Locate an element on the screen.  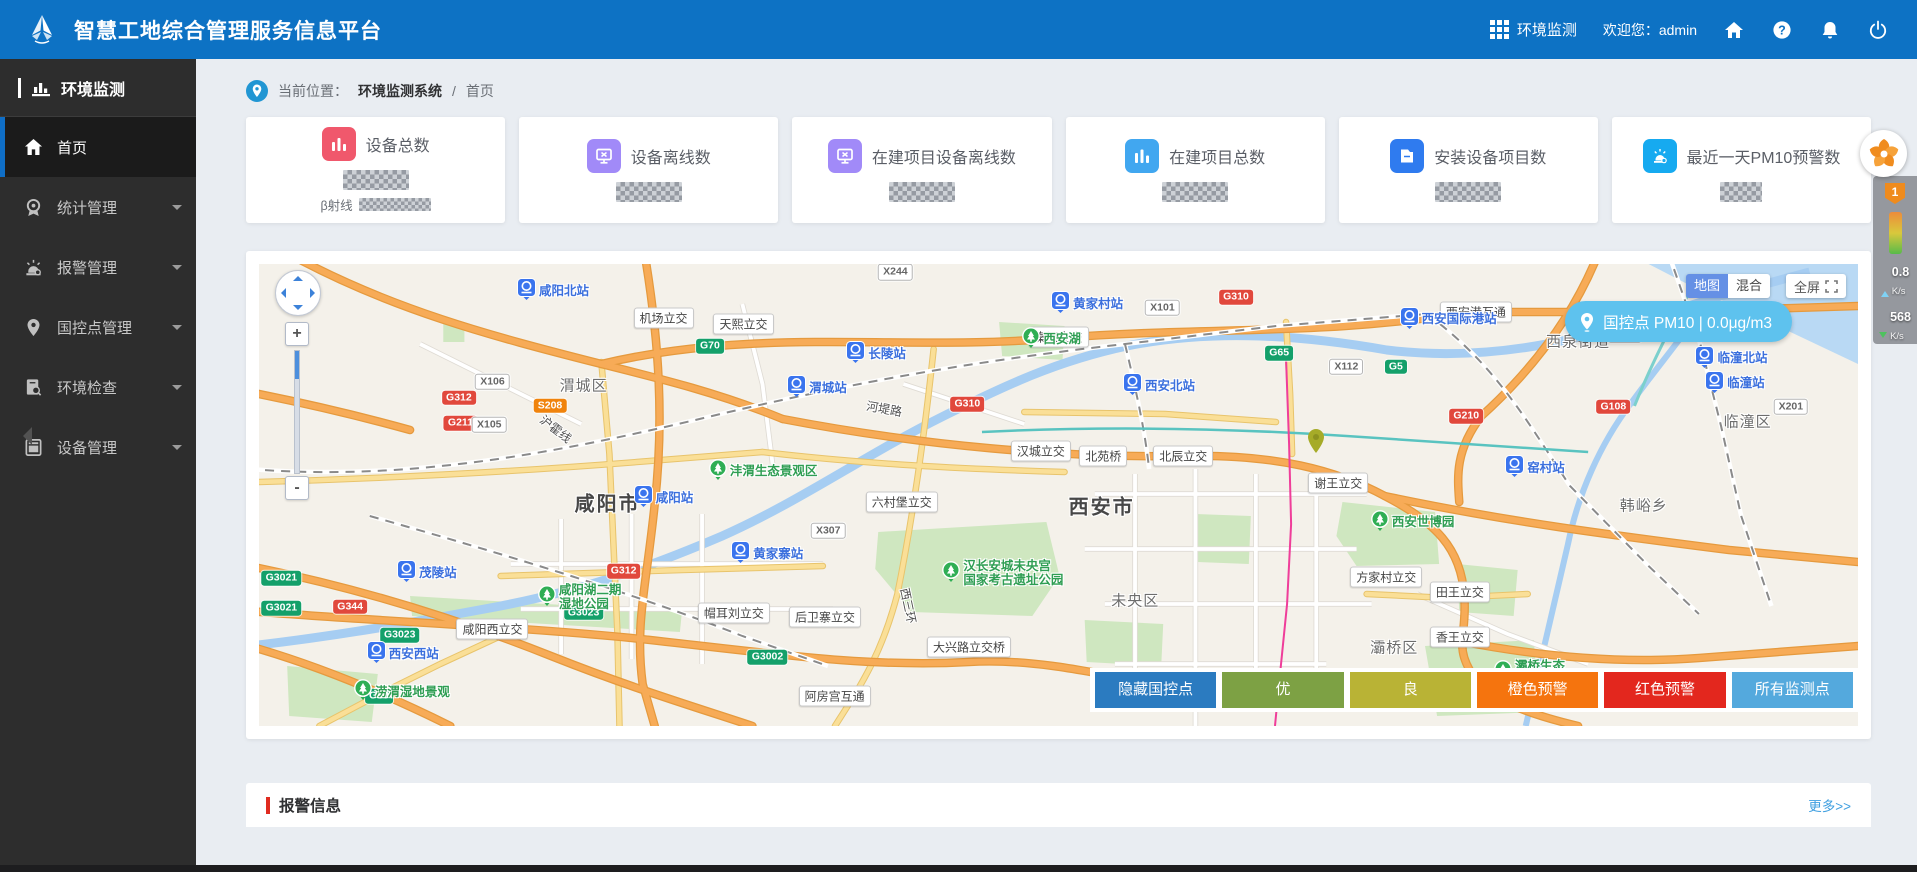
map-interchange-label: 香王立交 is located at coordinates (1459, 637).